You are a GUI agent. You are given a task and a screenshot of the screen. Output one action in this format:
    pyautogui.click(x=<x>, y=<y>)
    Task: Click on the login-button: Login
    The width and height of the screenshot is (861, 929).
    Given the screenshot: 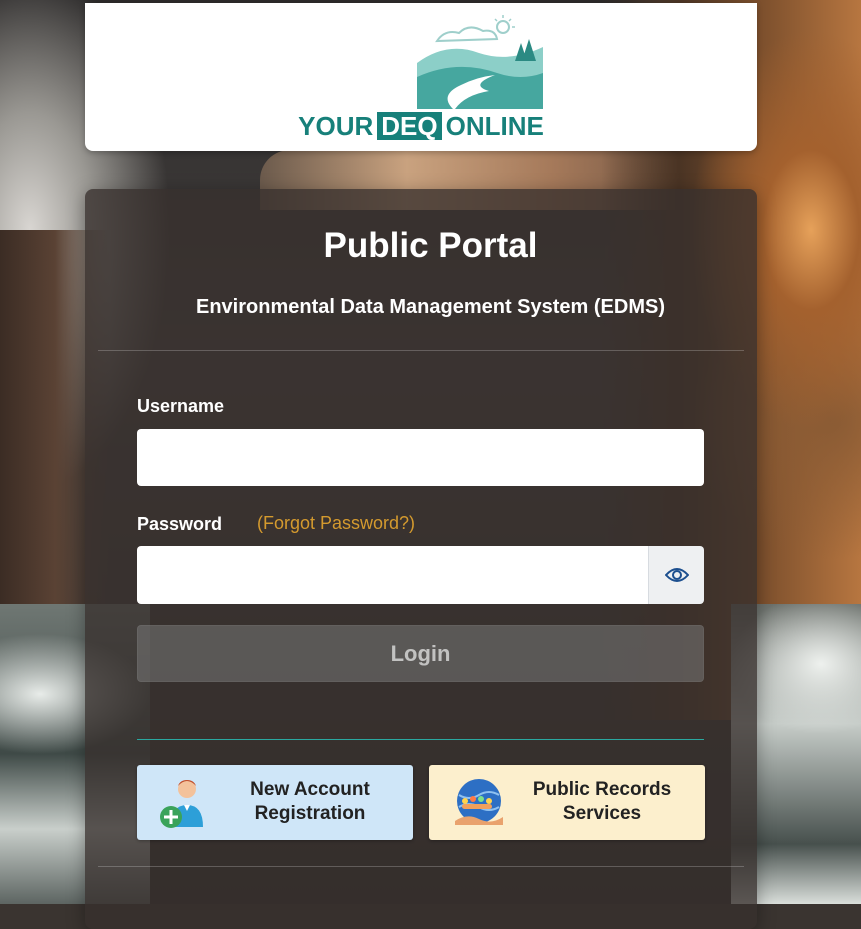 What is the action you would take?
    pyautogui.click(x=420, y=653)
    